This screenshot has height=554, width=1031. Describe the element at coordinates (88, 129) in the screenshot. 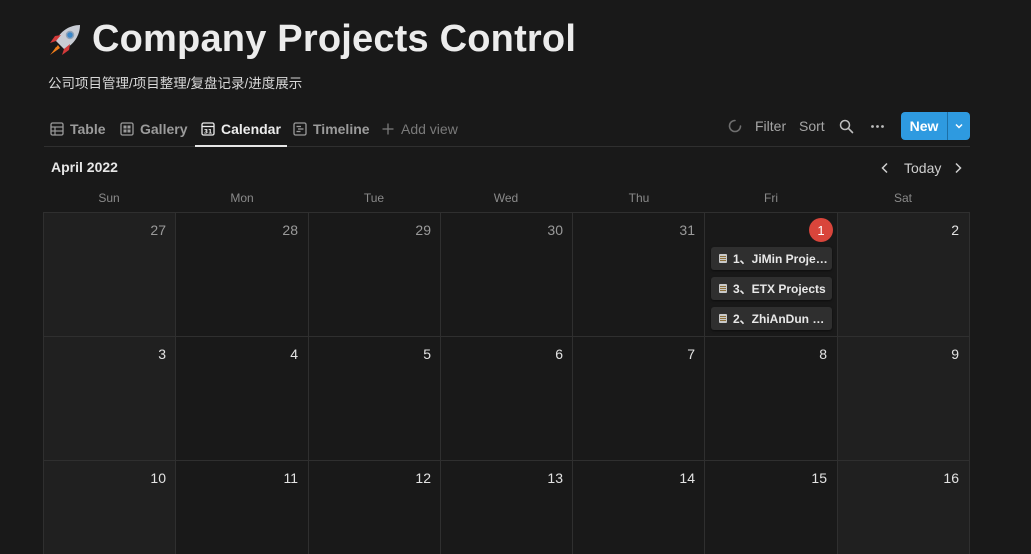

I see `tab-table-label: Table` at that location.